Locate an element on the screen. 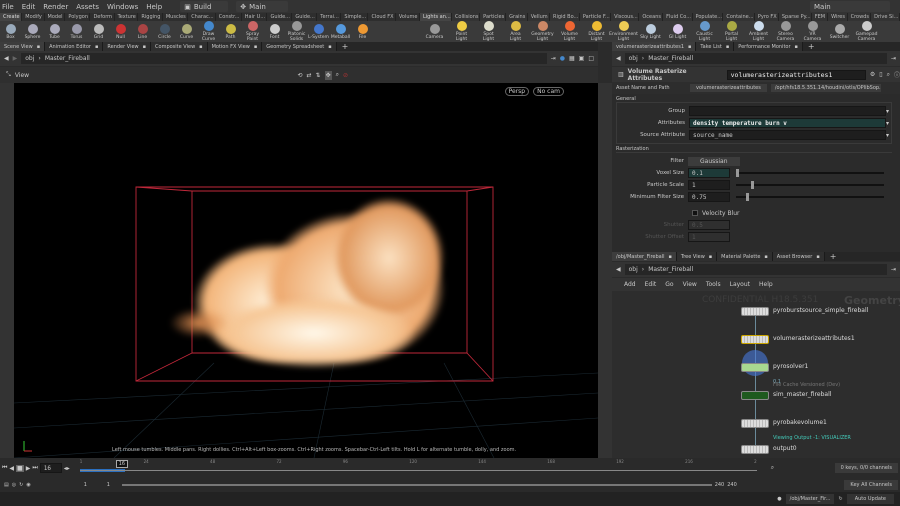 Image resolution: width=900 pixels, height=506 pixels. node-pyrosolver1 is located at coordinates (755, 367).